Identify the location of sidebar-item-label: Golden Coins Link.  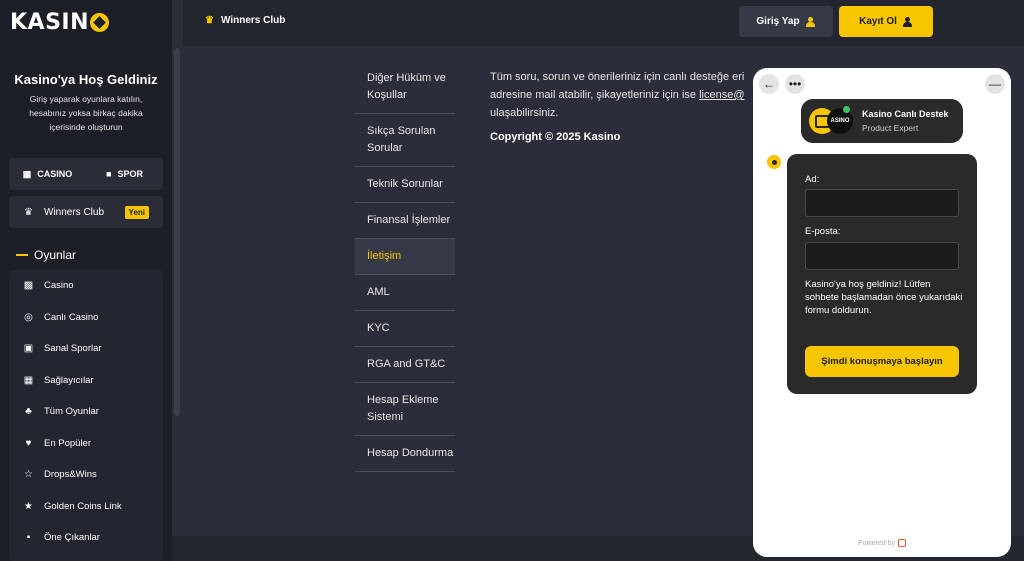
(83, 506).